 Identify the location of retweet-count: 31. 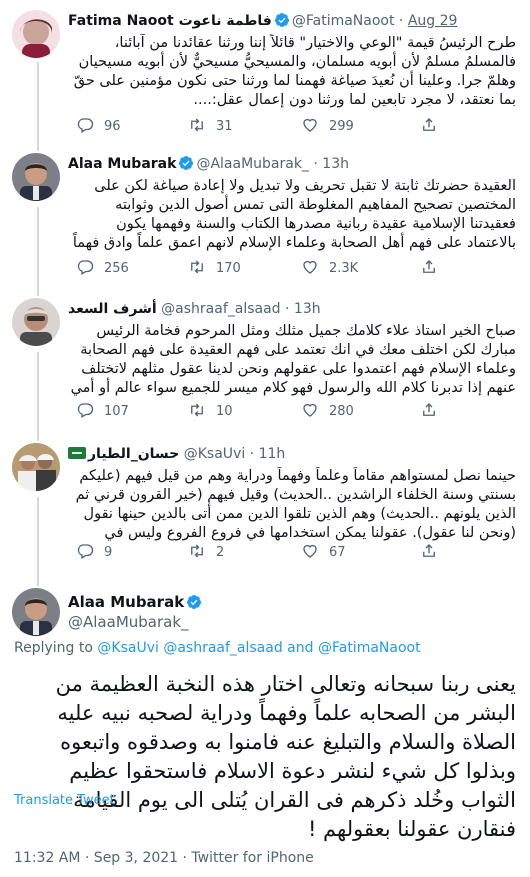
(224, 126).